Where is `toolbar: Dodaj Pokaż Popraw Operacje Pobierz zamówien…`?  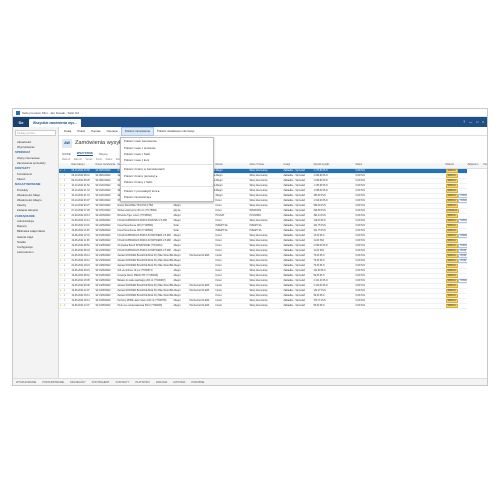
toolbar: Dodaj Pokaż Popraw Operacje Pobierz zamówien… is located at coordinates (273, 131).